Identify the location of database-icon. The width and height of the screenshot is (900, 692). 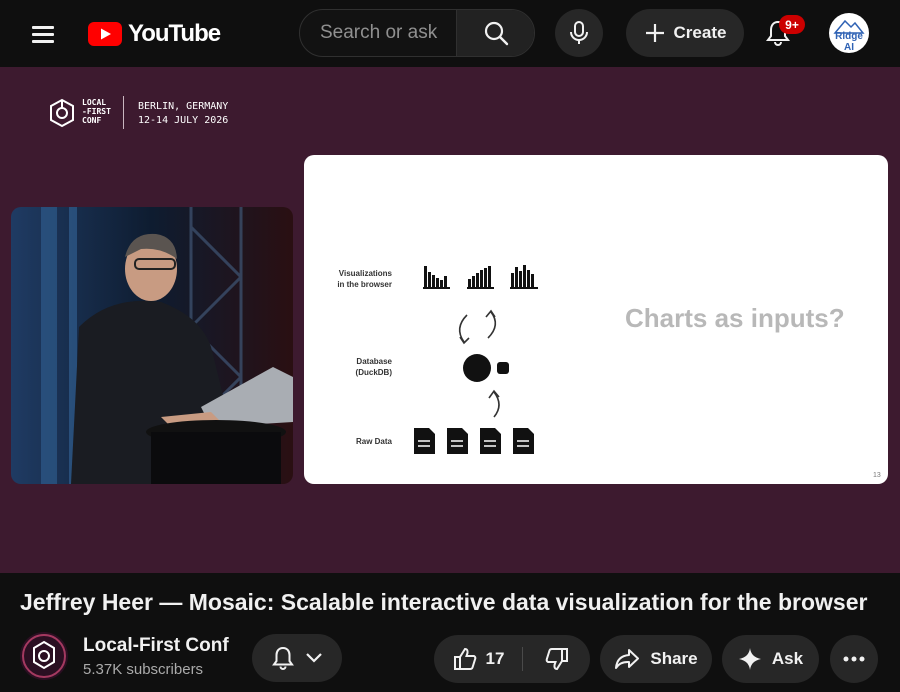
(477, 368).